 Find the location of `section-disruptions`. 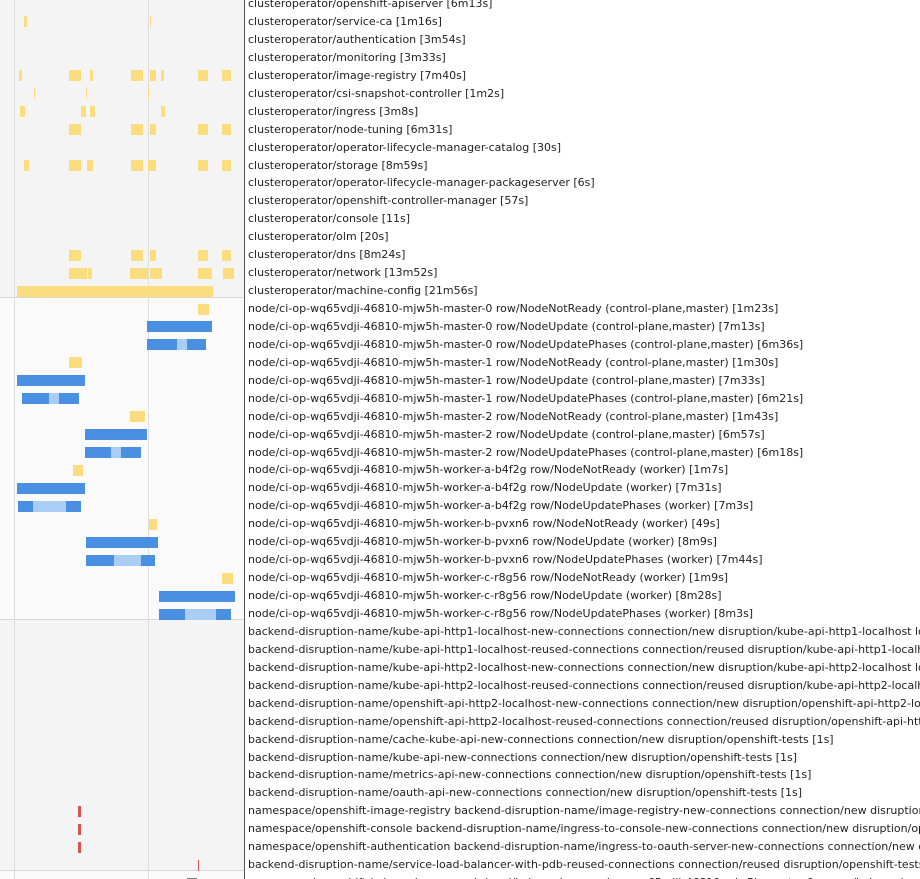

section-disruptions is located at coordinates (122, 744).